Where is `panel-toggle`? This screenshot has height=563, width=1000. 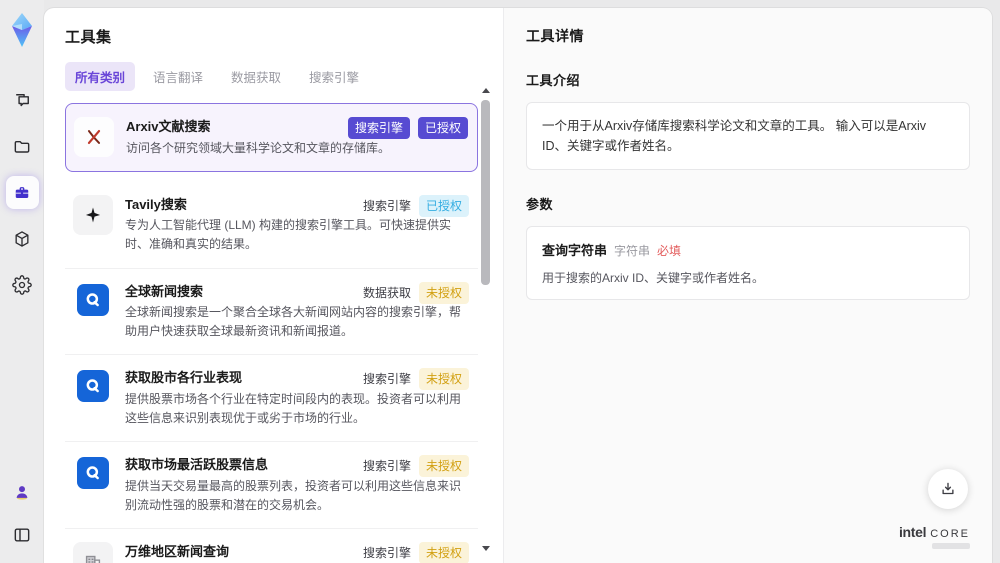 panel-toggle is located at coordinates (22, 534).